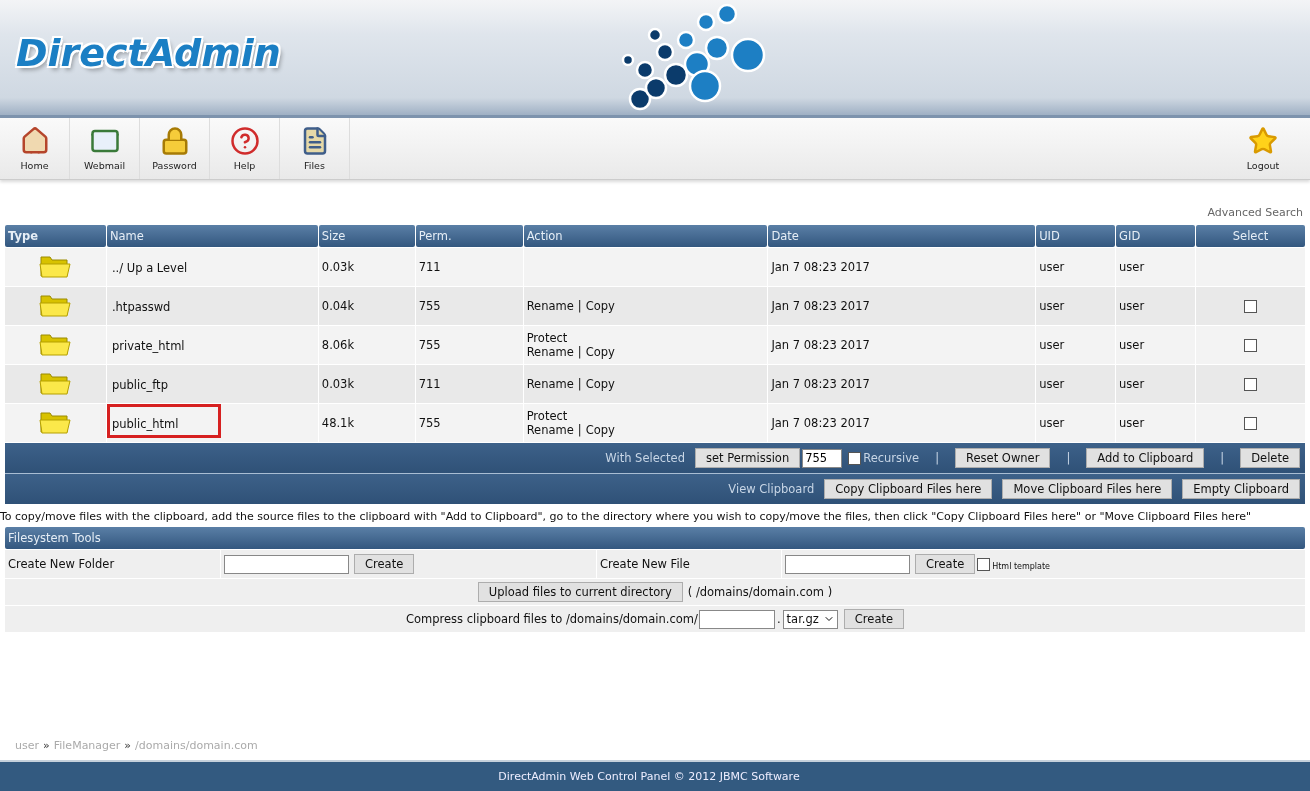  What do you see at coordinates (105, 148) in the screenshot?
I see `nav-item: Webmail` at bounding box center [105, 148].